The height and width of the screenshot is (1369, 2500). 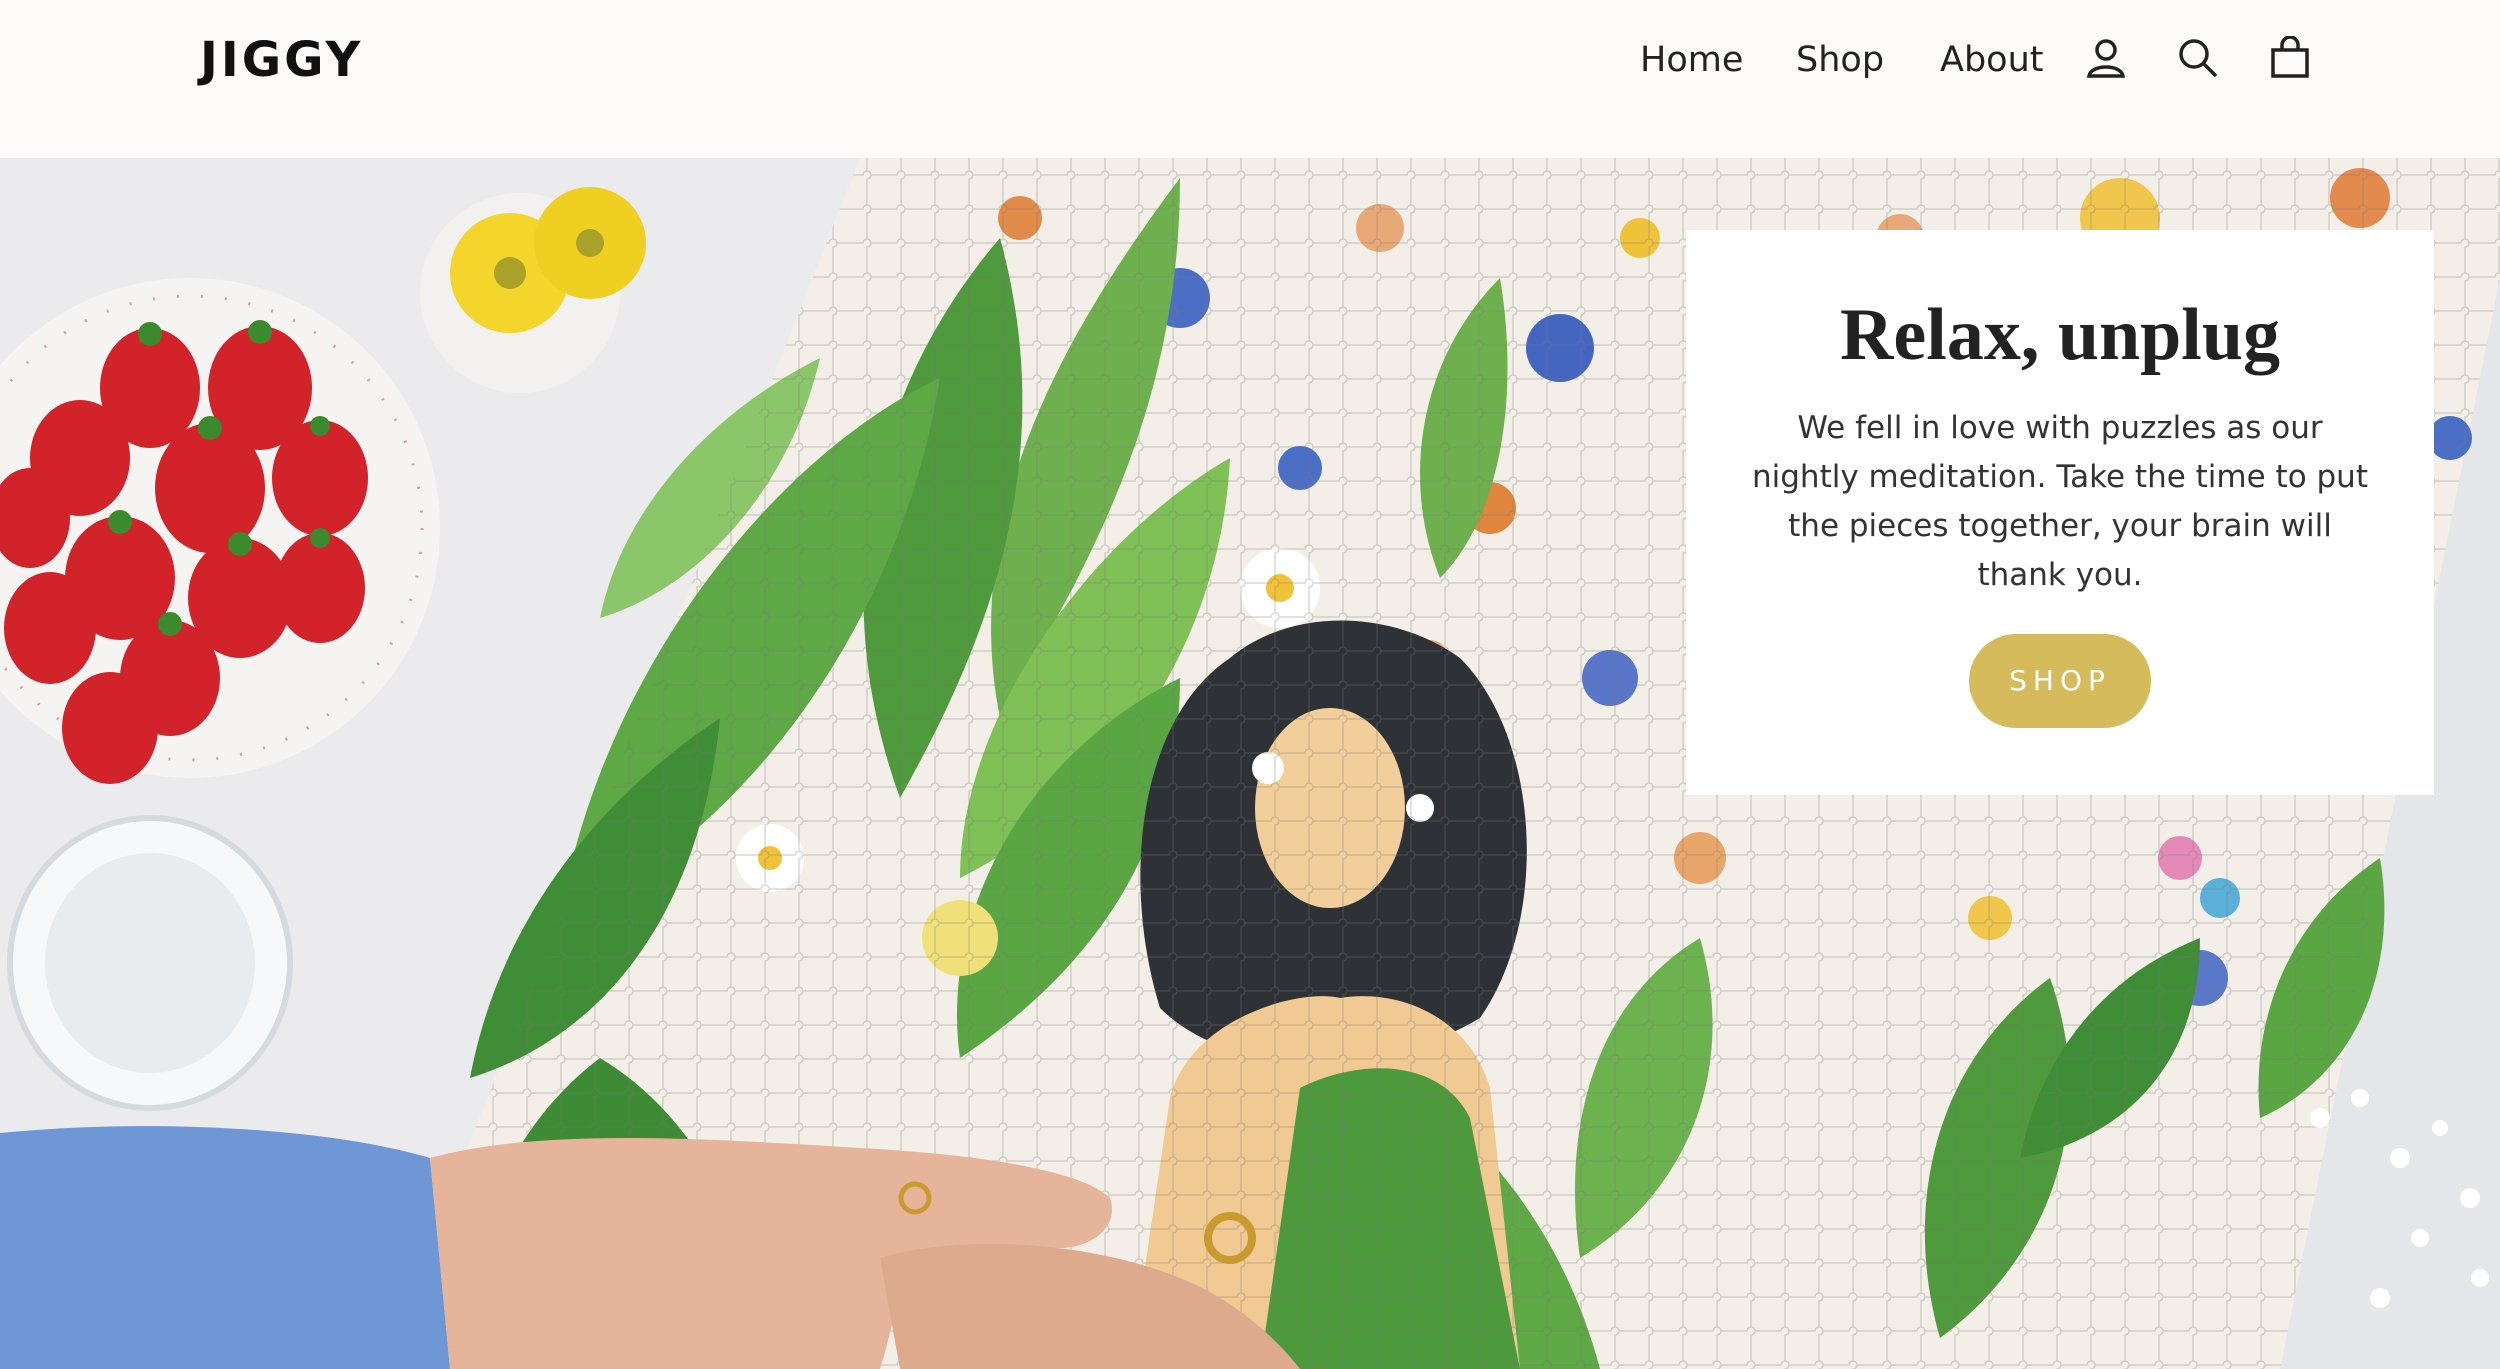 What do you see at coordinates (1991, 60) in the screenshot?
I see `nav-link-about: About` at bounding box center [1991, 60].